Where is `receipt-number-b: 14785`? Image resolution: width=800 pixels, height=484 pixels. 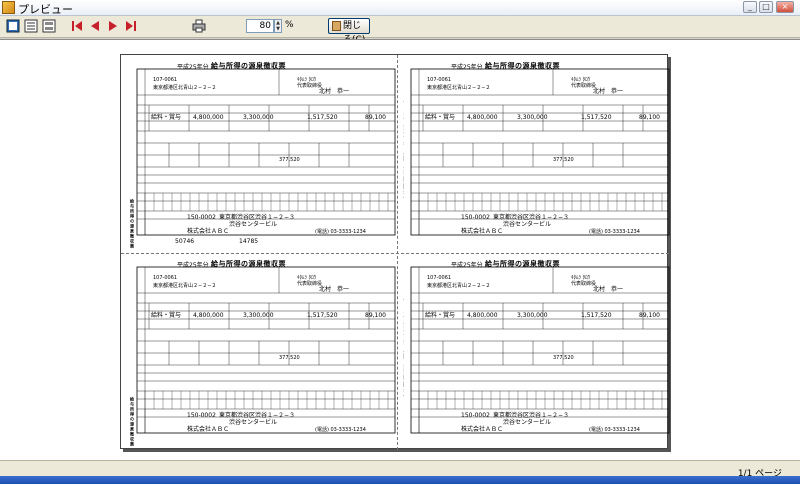 receipt-number-b: 14785 is located at coordinates (249, 241).